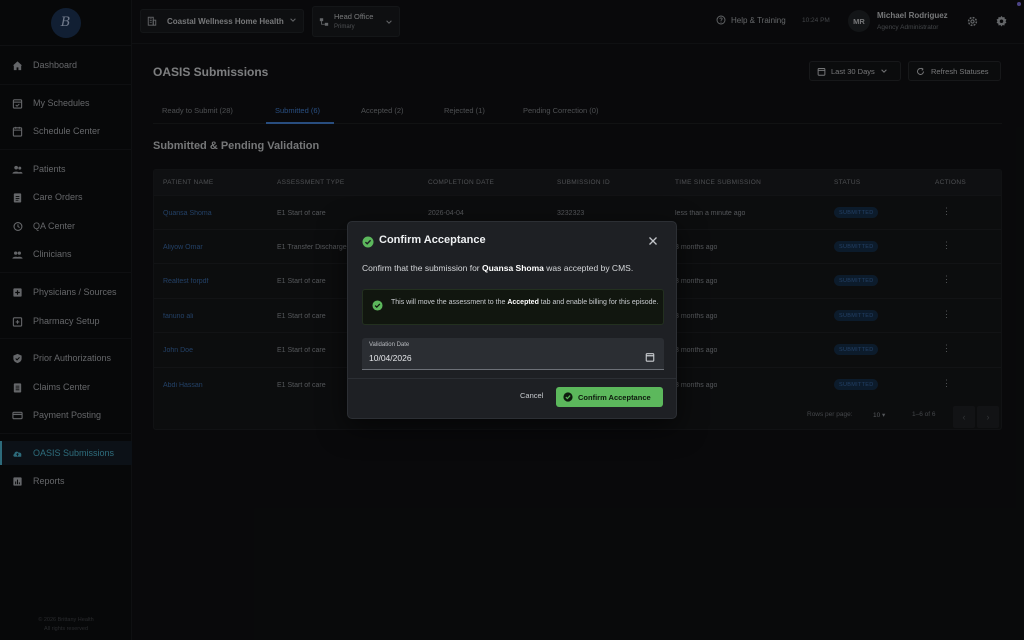 This screenshot has width=1024, height=640. Describe the element at coordinates (653, 241) in the screenshot. I see `close-icon` at that location.